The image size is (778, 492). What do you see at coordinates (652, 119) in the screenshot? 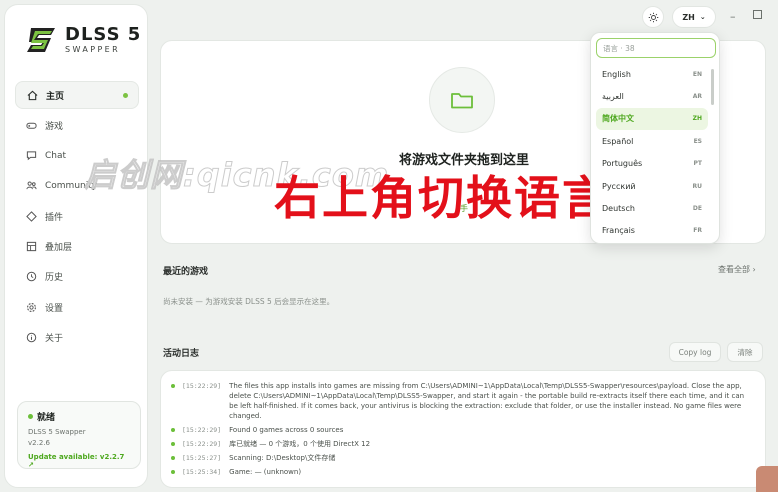
I see `language-option-zh: 简体中文 ZH` at bounding box center [652, 119].